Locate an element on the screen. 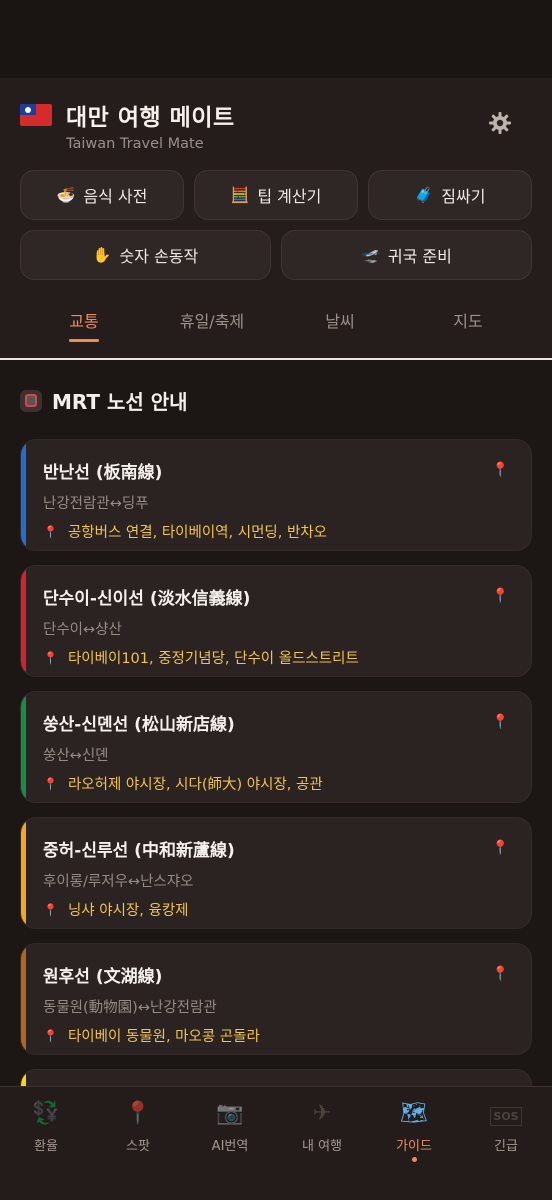  camera-icon: 📷 is located at coordinates (230, 1113).